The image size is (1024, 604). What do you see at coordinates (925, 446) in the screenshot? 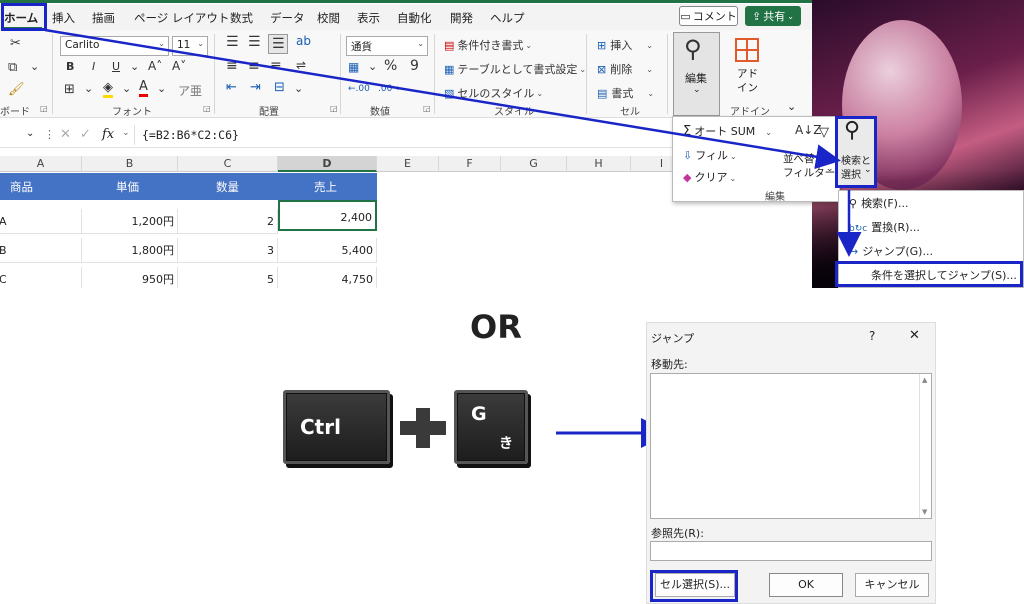
I see `scrollbar: ▲ ▼` at bounding box center [925, 446].